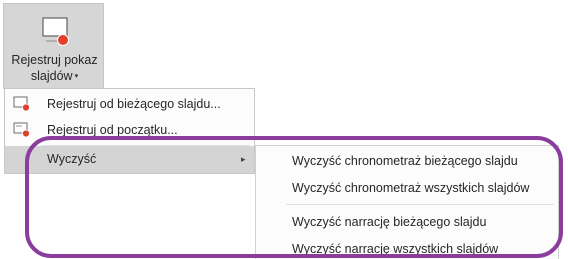 Image resolution: width=568 pixels, height=259 pixels. I want to click on record-slide-show-button: Rejestruj pokaz slajdów ▾, so click(53, 46).